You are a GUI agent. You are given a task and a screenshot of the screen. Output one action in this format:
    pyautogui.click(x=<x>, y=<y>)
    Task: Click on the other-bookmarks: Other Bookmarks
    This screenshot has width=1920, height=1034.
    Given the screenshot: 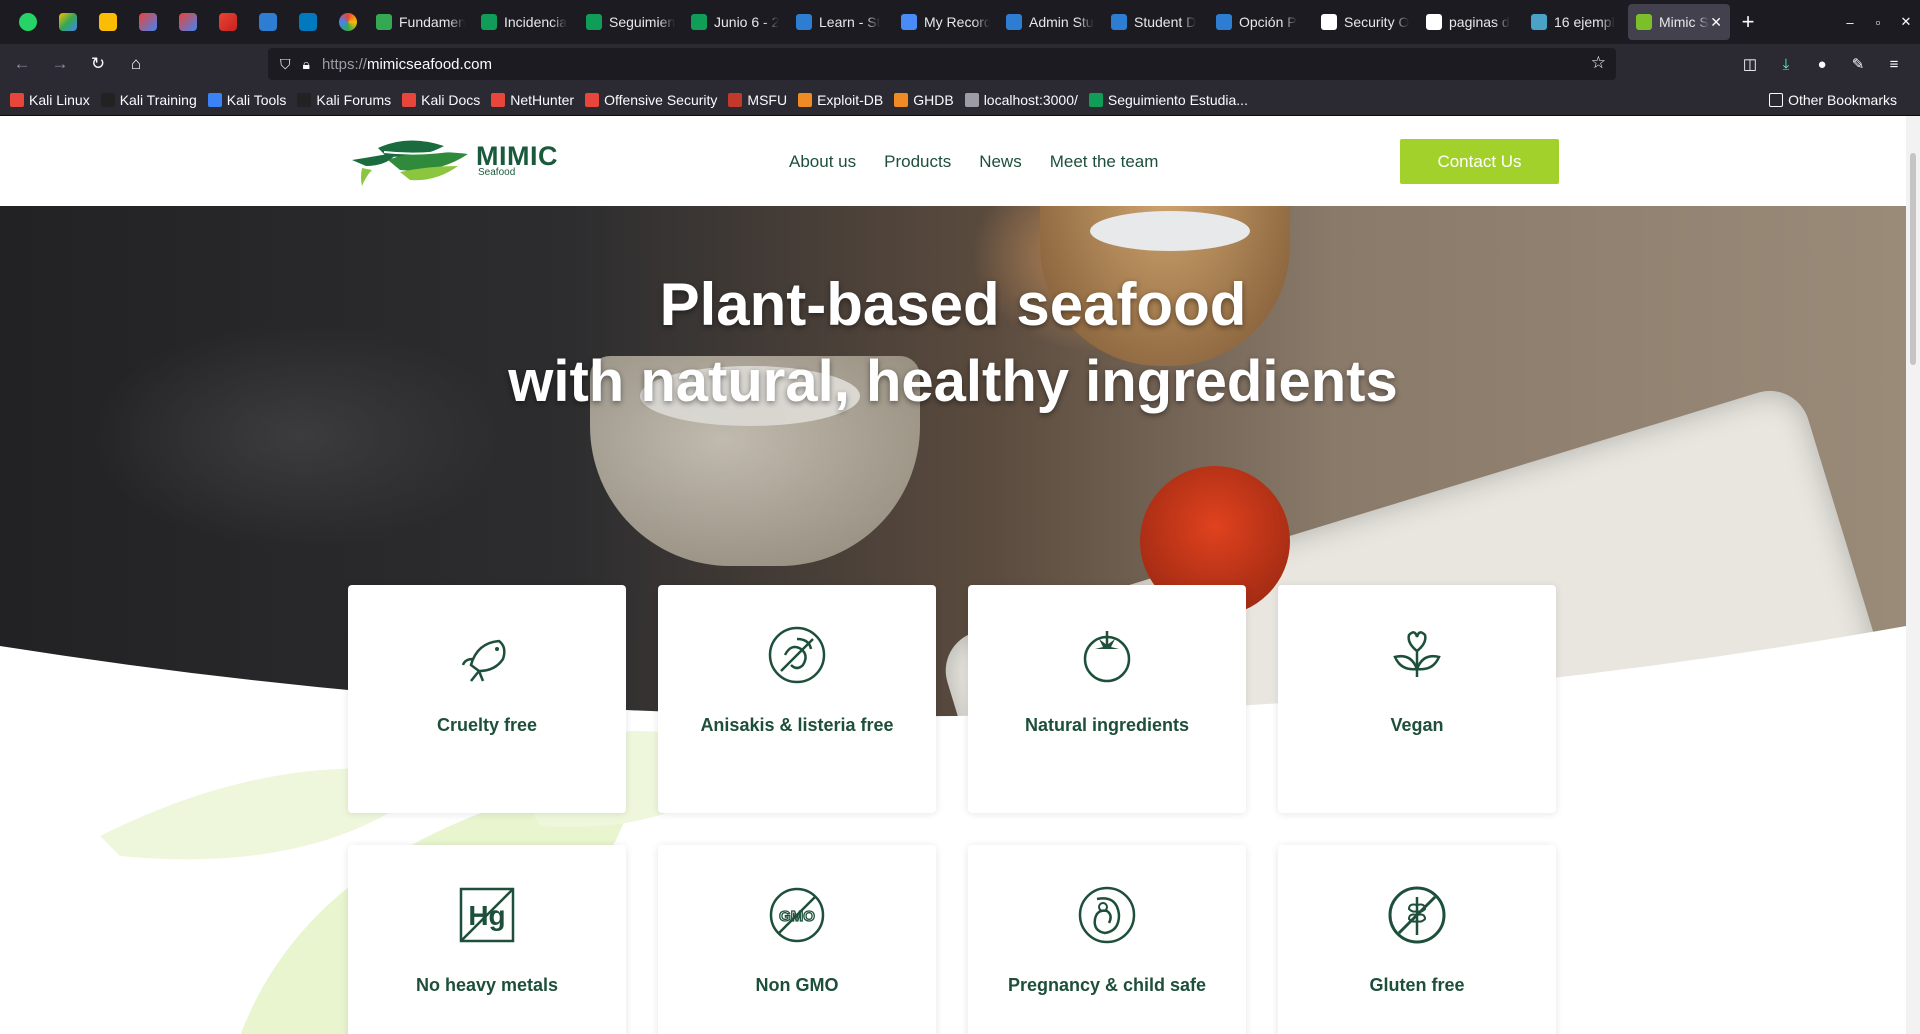 What is the action you would take?
    pyautogui.click(x=1833, y=100)
    